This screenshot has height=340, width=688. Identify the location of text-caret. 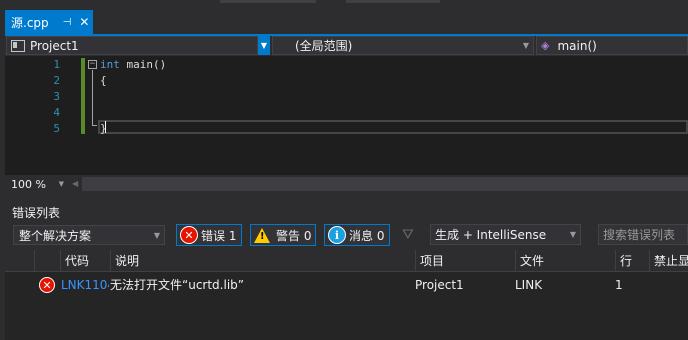
(105, 127).